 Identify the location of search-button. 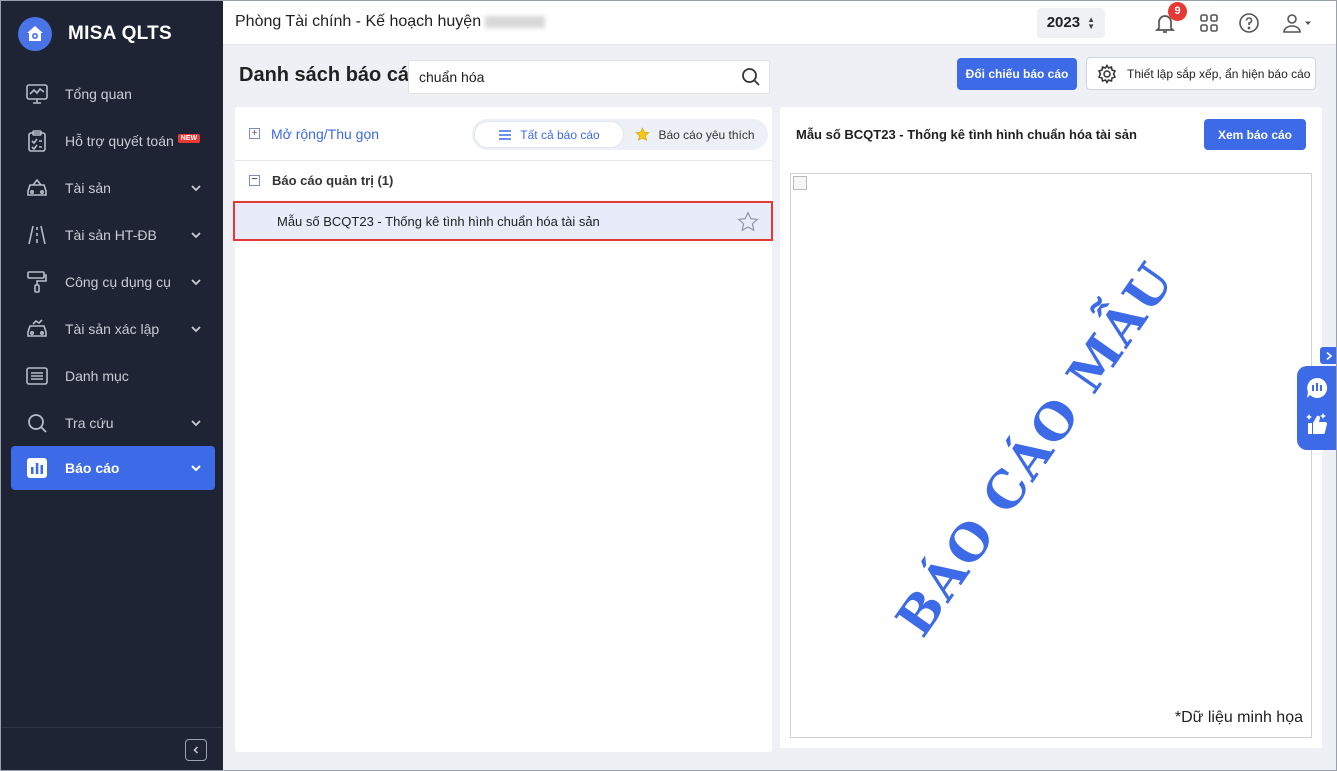
(751, 77).